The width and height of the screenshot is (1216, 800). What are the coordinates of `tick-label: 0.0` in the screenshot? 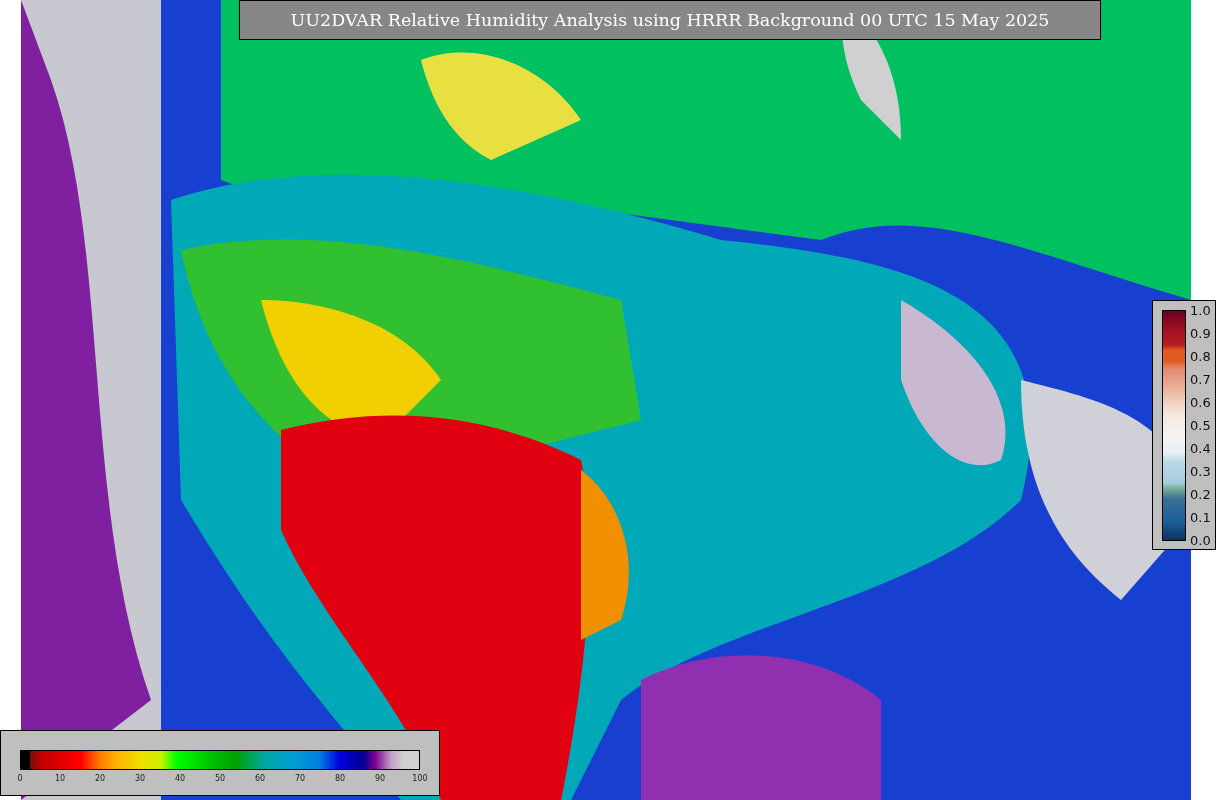 It's located at (1200, 540).